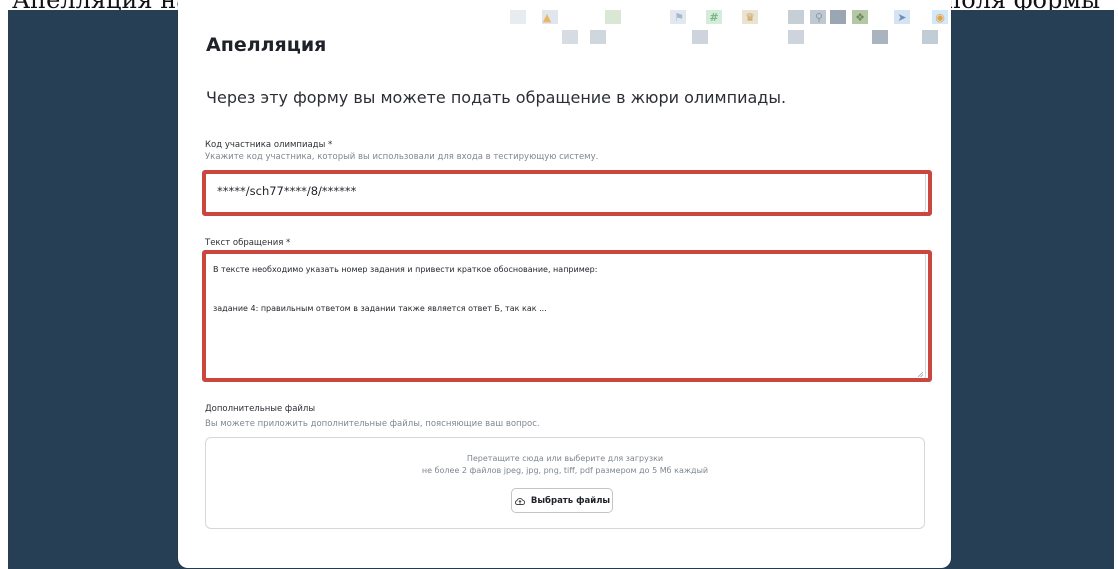  What do you see at coordinates (750, 17) in the screenshot?
I see `crown-icon: ♛` at bounding box center [750, 17].